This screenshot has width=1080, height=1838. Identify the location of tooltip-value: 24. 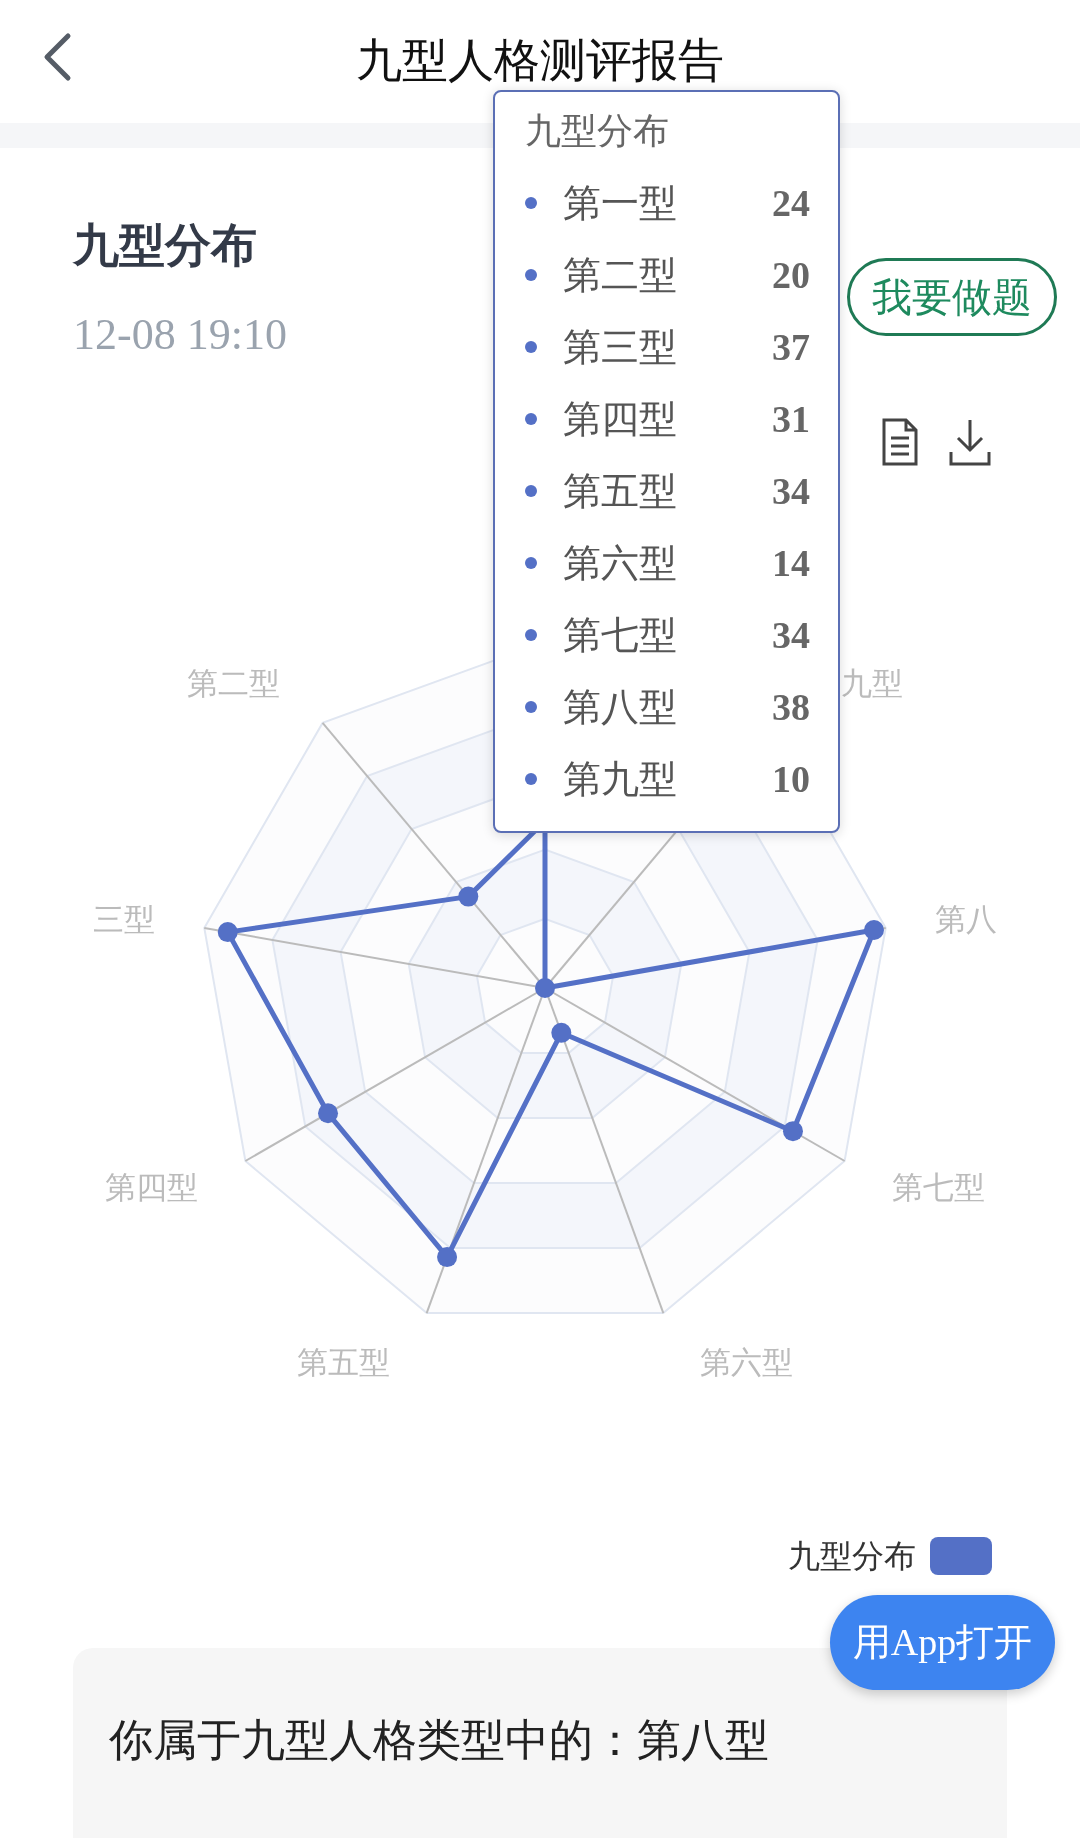
(791, 203).